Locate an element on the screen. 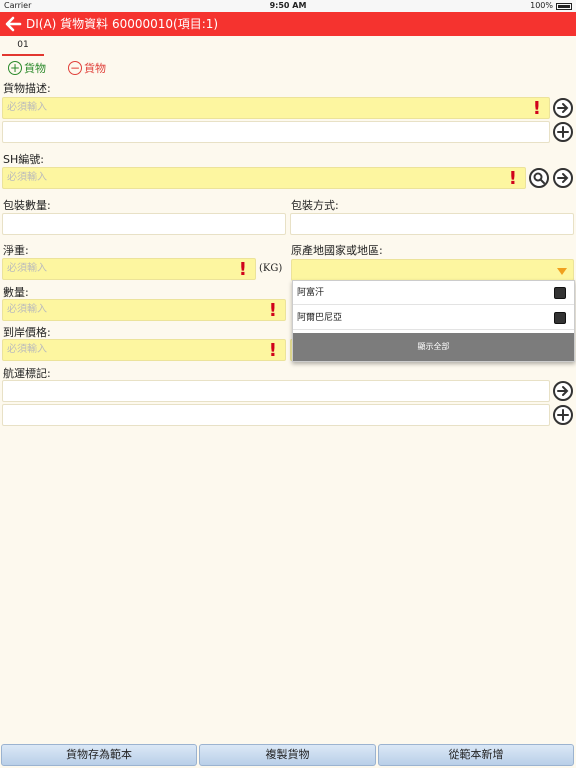 This screenshot has width=576, height=768. origin-option-label: 阿爾巴尼亞 is located at coordinates (320, 318).